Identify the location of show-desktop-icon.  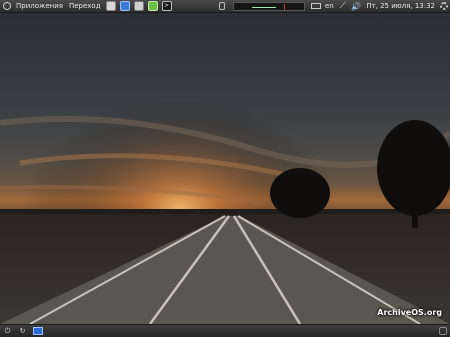
(38, 331).